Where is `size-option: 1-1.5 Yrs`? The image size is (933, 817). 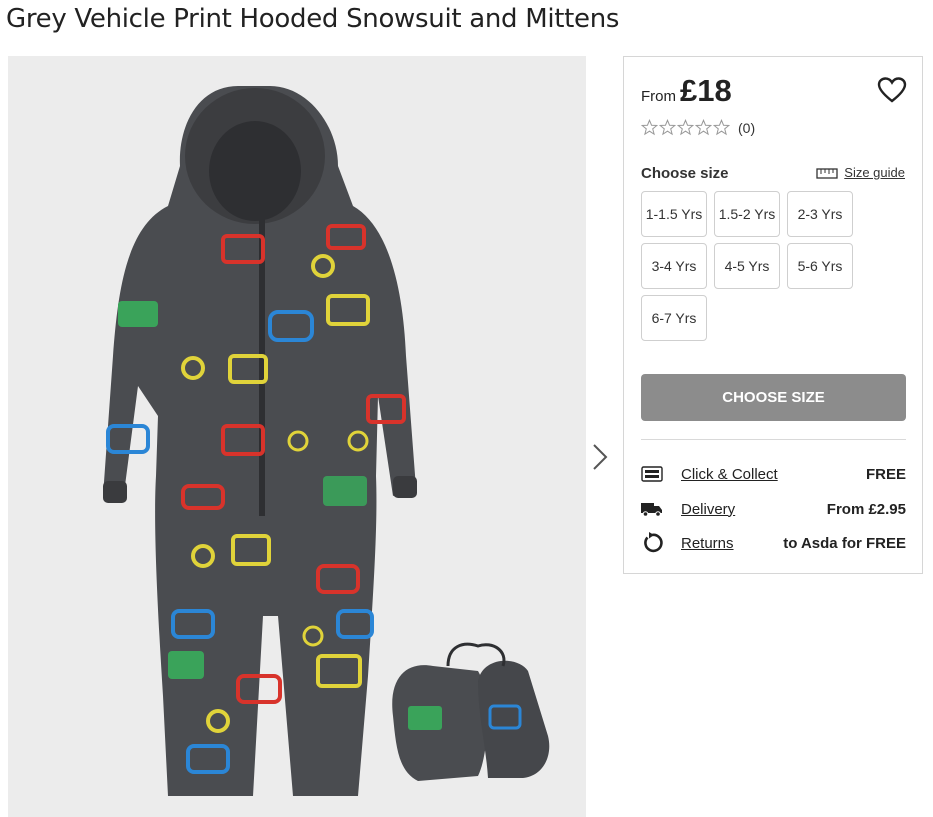
size-option: 1-1.5 Yrs is located at coordinates (674, 214).